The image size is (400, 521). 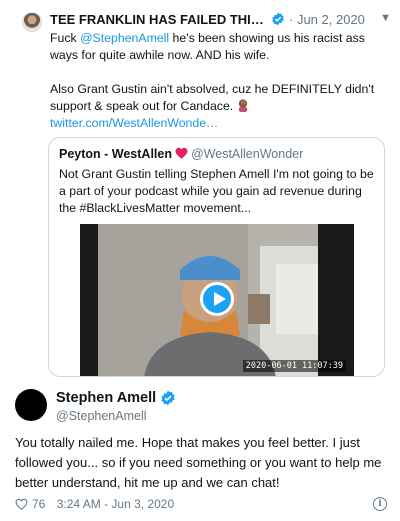 What do you see at coordinates (380, 504) in the screenshot?
I see `info-icon: i` at bounding box center [380, 504].